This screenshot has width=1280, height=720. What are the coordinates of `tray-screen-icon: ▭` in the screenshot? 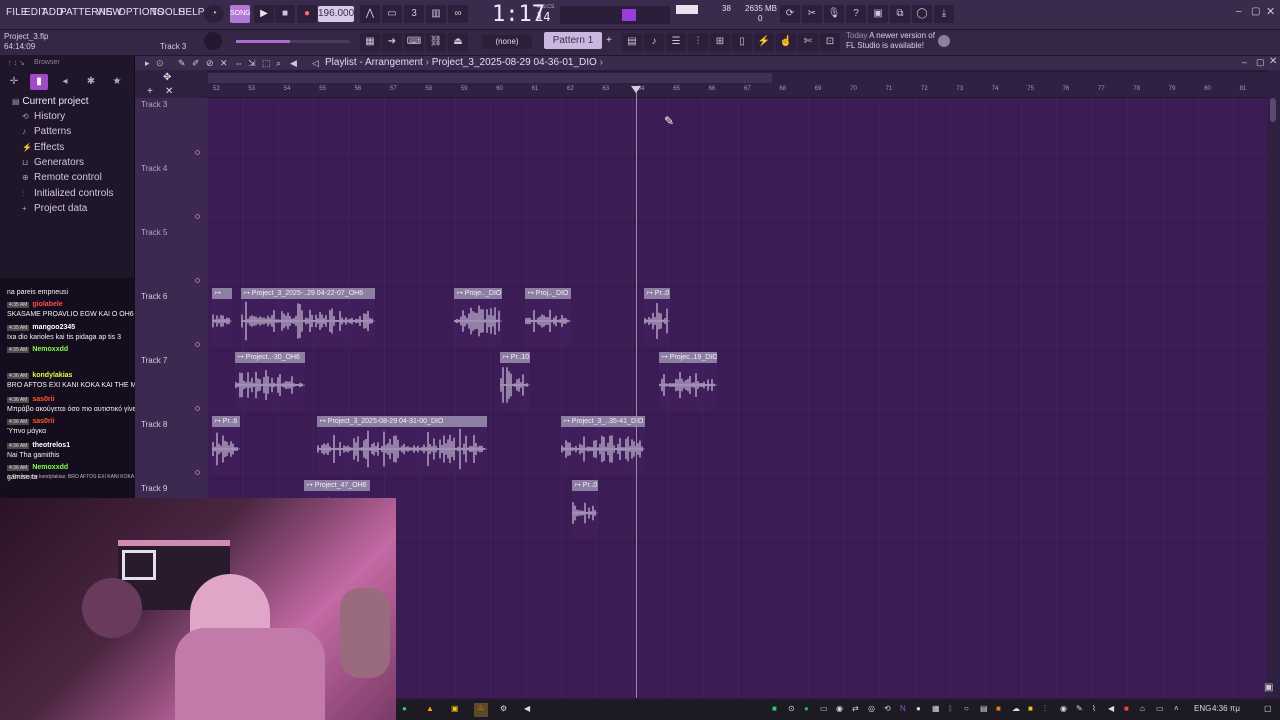 It's located at (1160, 708).